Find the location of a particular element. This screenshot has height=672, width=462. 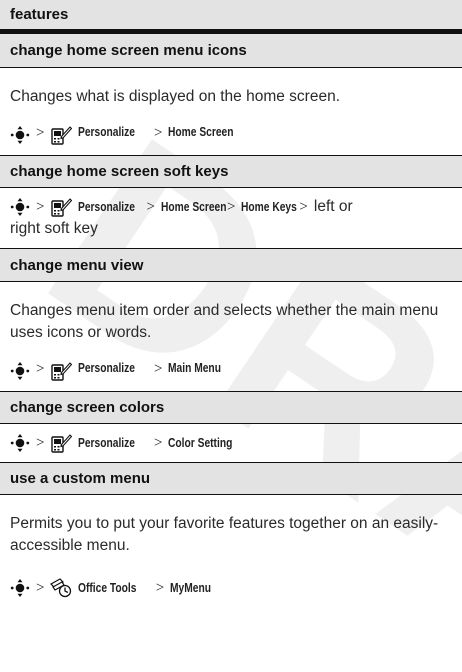

menu-path-screen-colors: > Personalize > Color Setting is located at coordinates (231, 443).